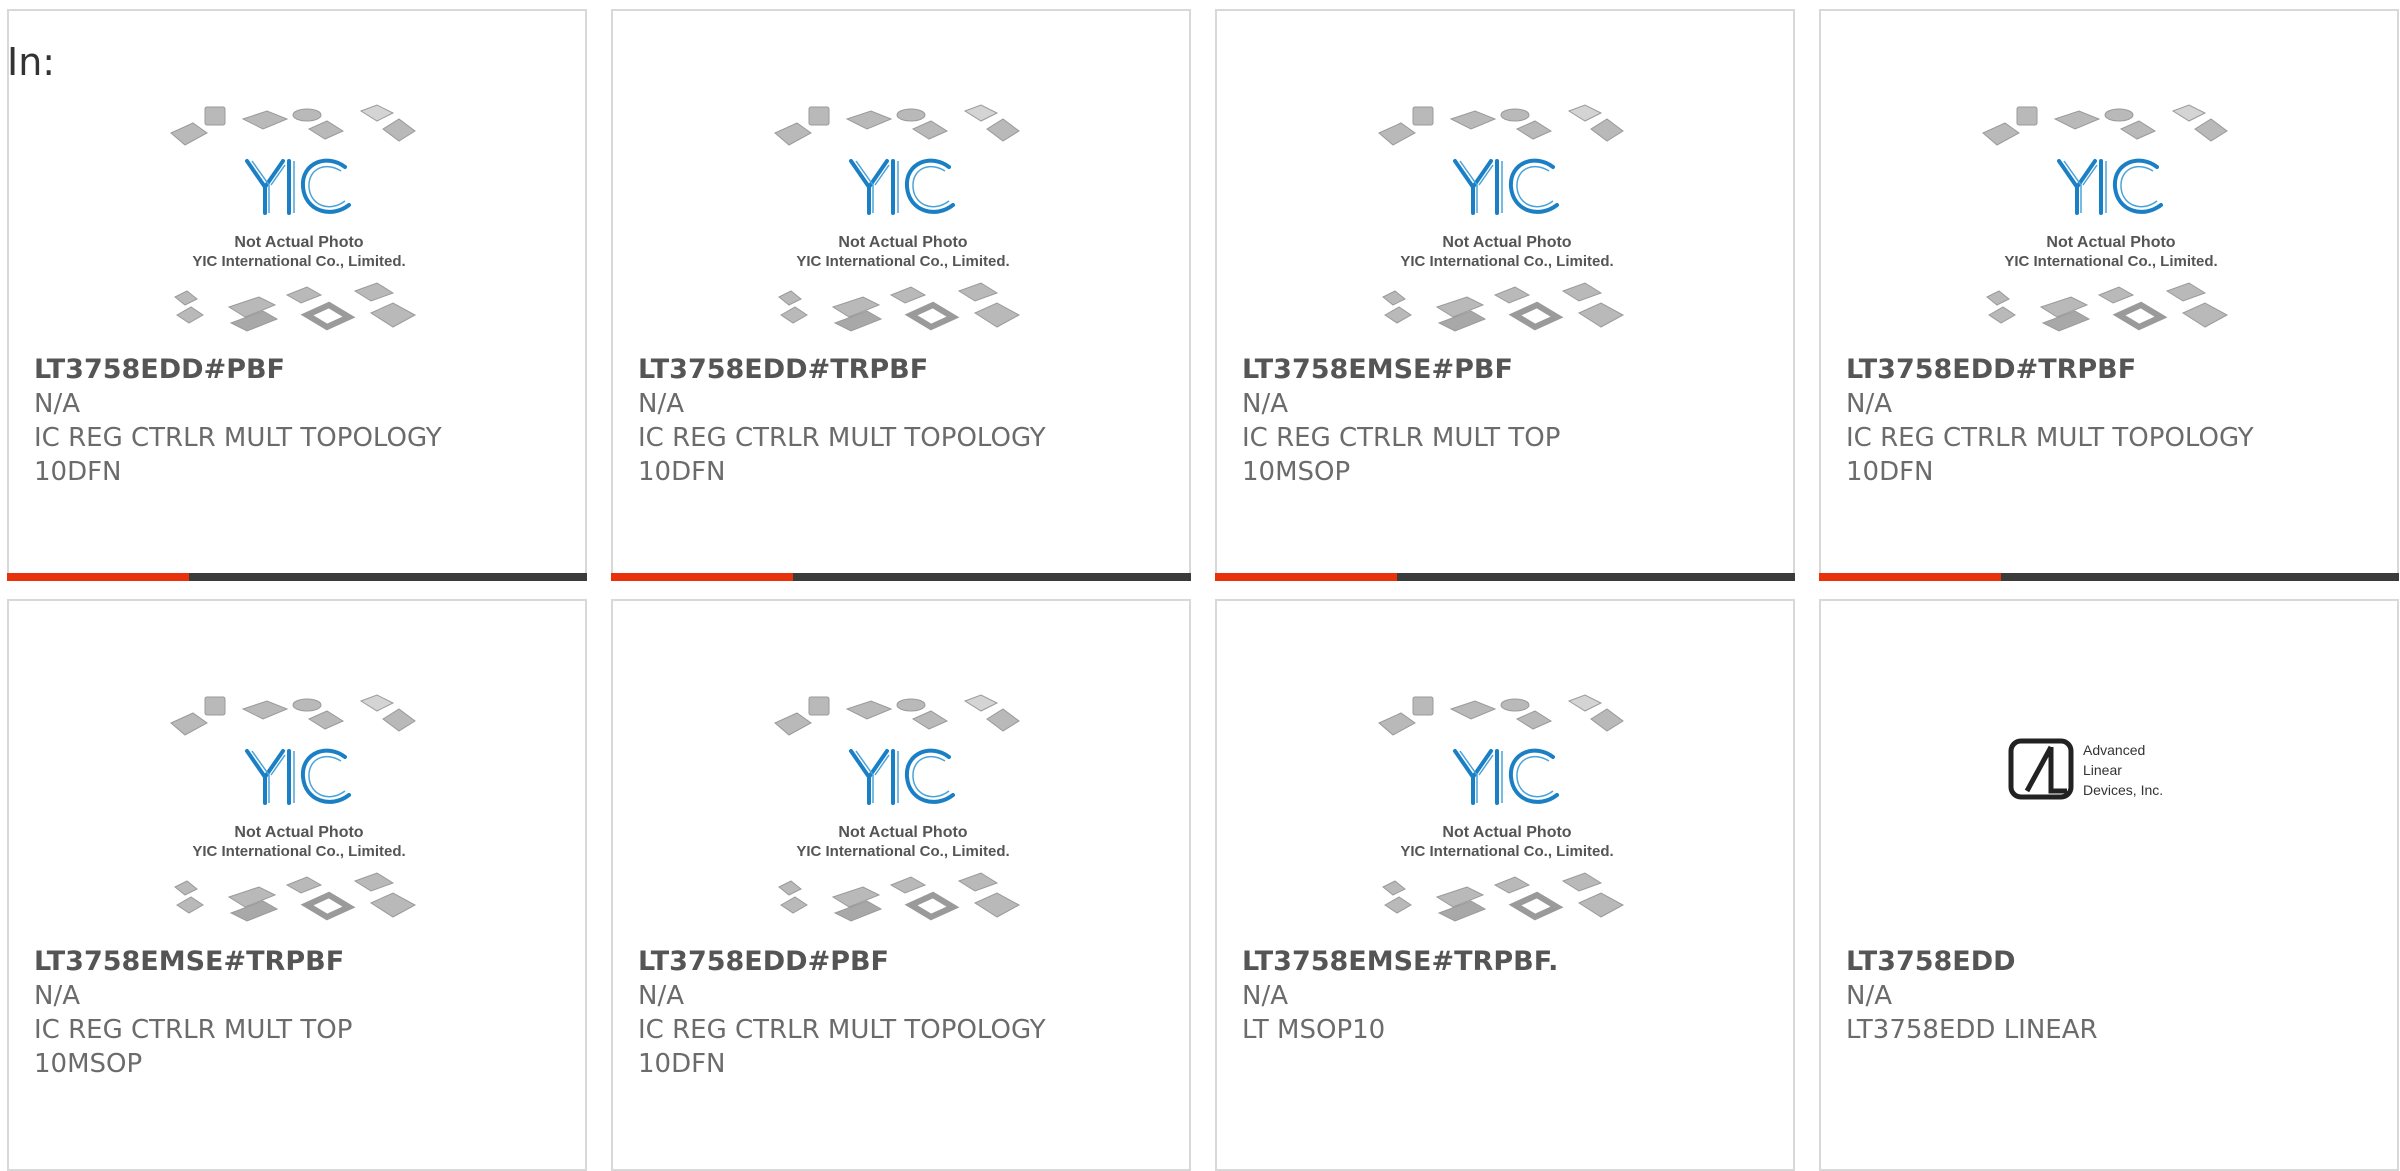  I want to click on product-info: LT3758EMSE#TRPBF. N/A LT MSOP10, so click(1507, 996).